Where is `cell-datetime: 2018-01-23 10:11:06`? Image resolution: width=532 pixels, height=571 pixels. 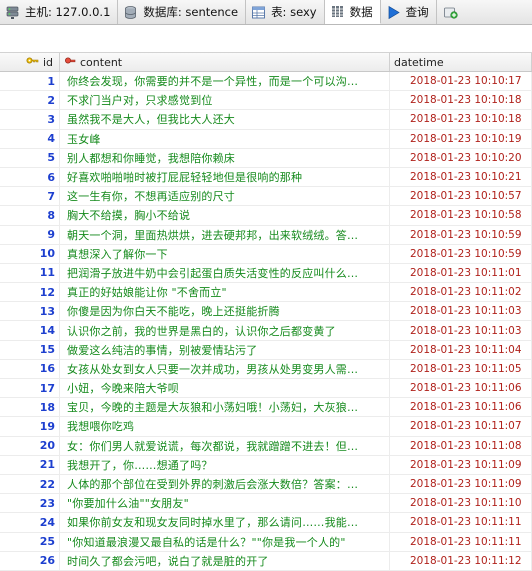
cell-datetime: 2018-01-23 10:11:06 is located at coordinates (461, 388).